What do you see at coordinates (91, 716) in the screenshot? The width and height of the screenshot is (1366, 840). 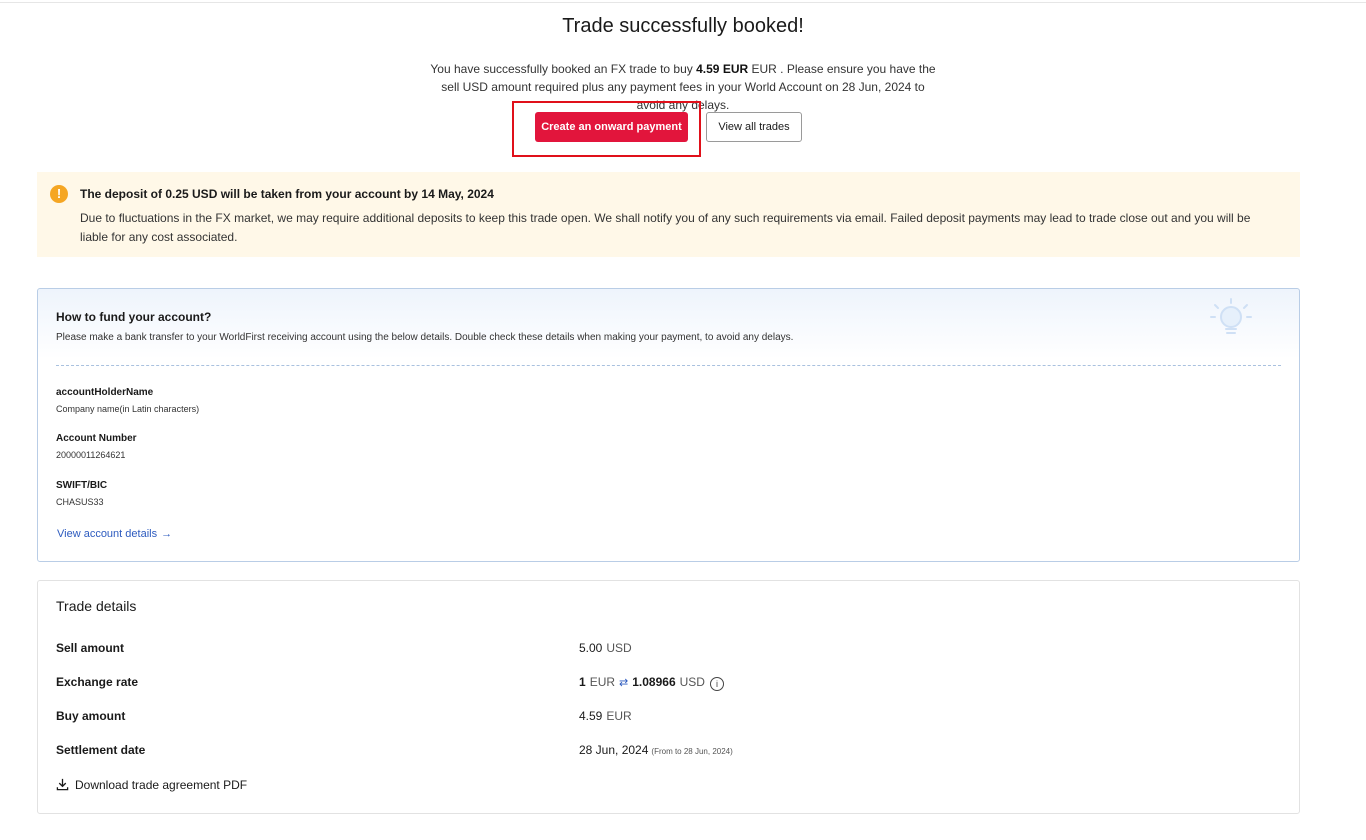 I see `buy-amount-label: Buy amount` at bounding box center [91, 716].